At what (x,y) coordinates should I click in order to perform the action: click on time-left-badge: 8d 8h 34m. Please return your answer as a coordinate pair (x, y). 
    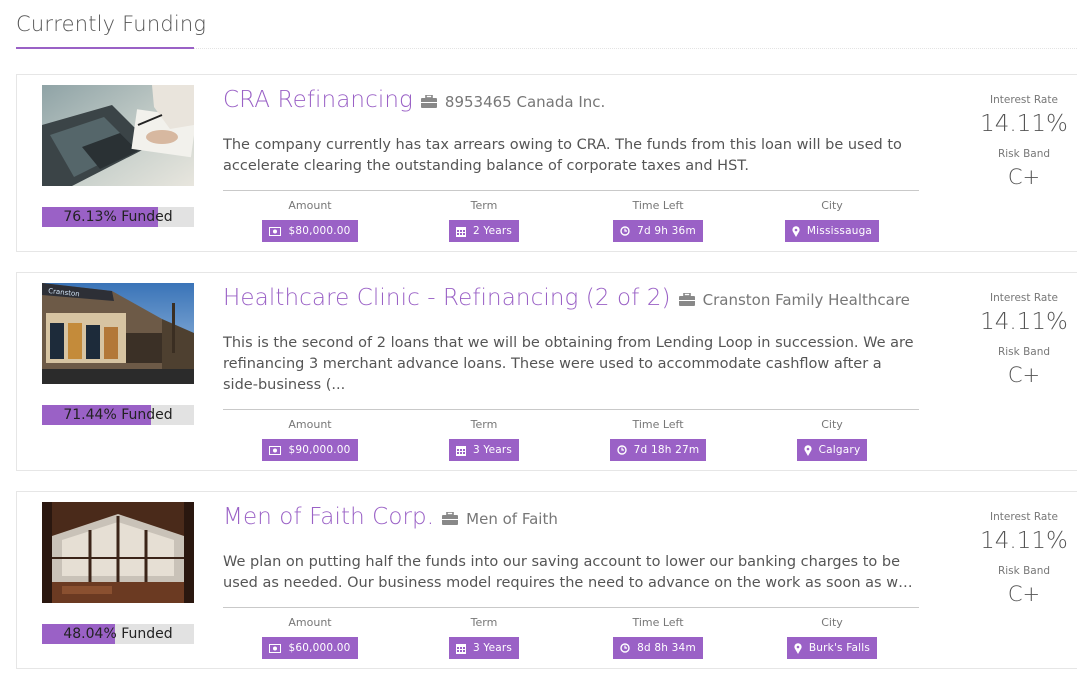
    Looking at the image, I should click on (658, 648).